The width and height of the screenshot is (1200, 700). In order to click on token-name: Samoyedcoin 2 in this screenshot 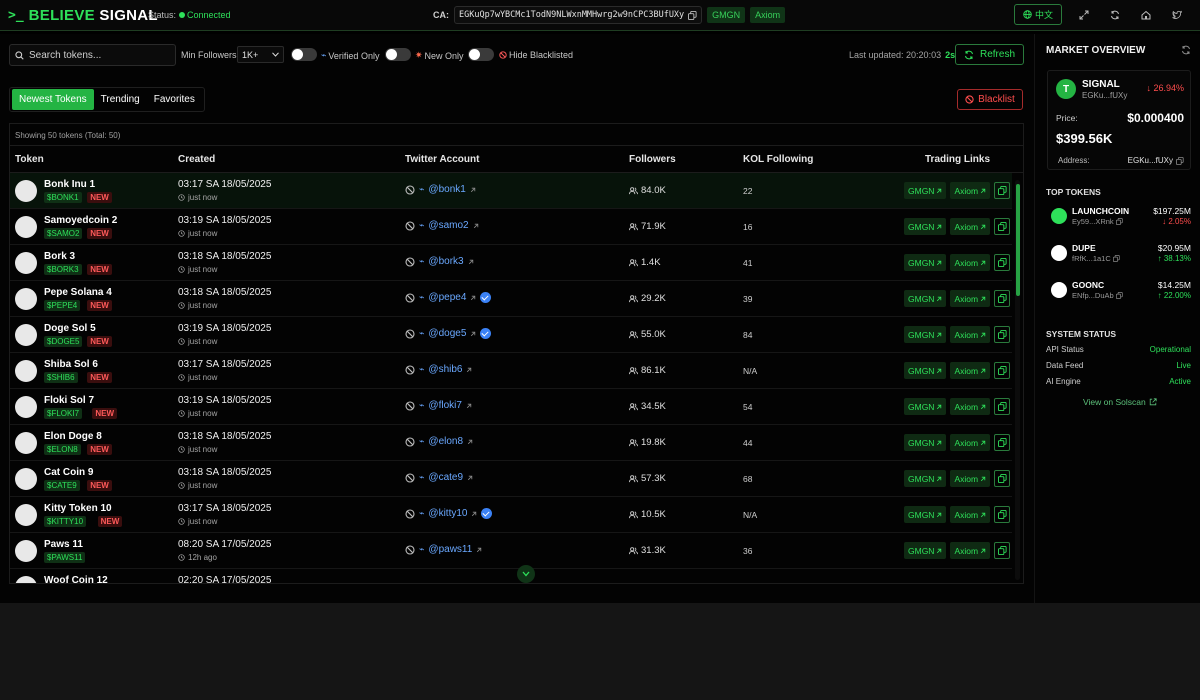, I will do `click(80, 220)`.